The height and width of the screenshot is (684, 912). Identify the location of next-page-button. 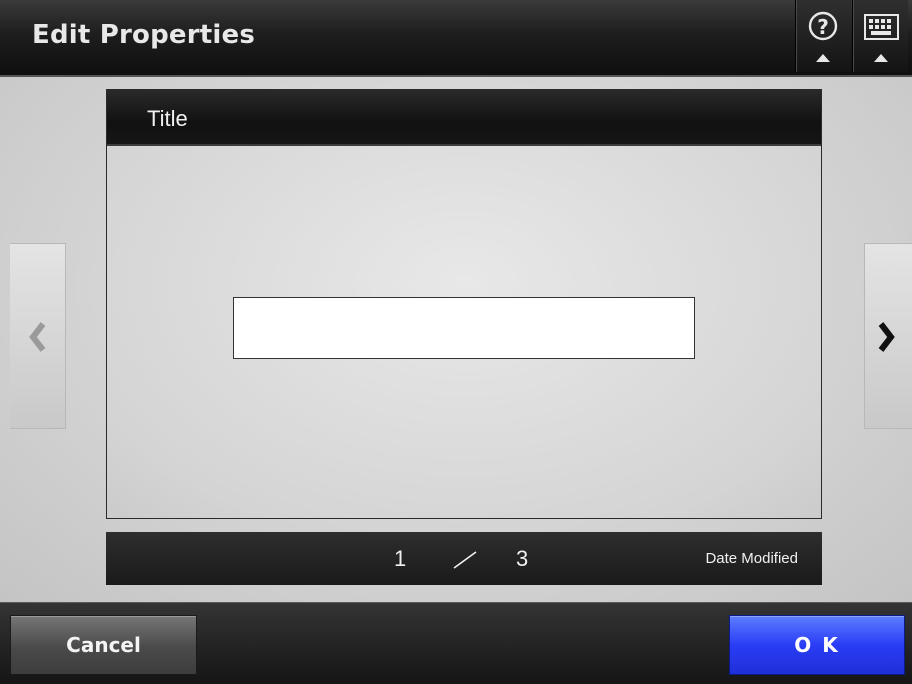
(888, 336).